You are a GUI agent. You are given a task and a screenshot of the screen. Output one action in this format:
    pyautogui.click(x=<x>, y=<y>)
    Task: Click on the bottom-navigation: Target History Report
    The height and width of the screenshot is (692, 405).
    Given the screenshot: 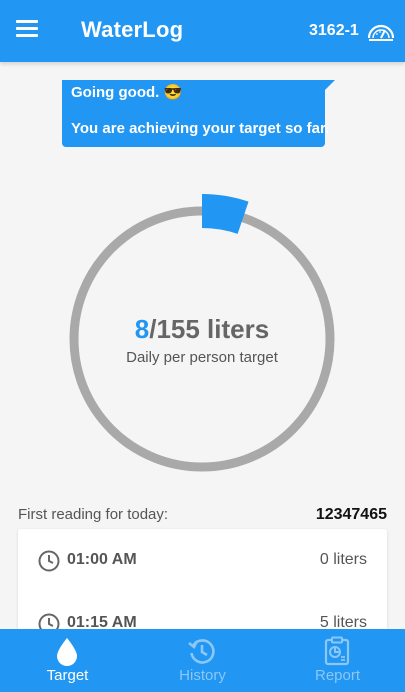 What is the action you would take?
    pyautogui.click(x=202, y=660)
    